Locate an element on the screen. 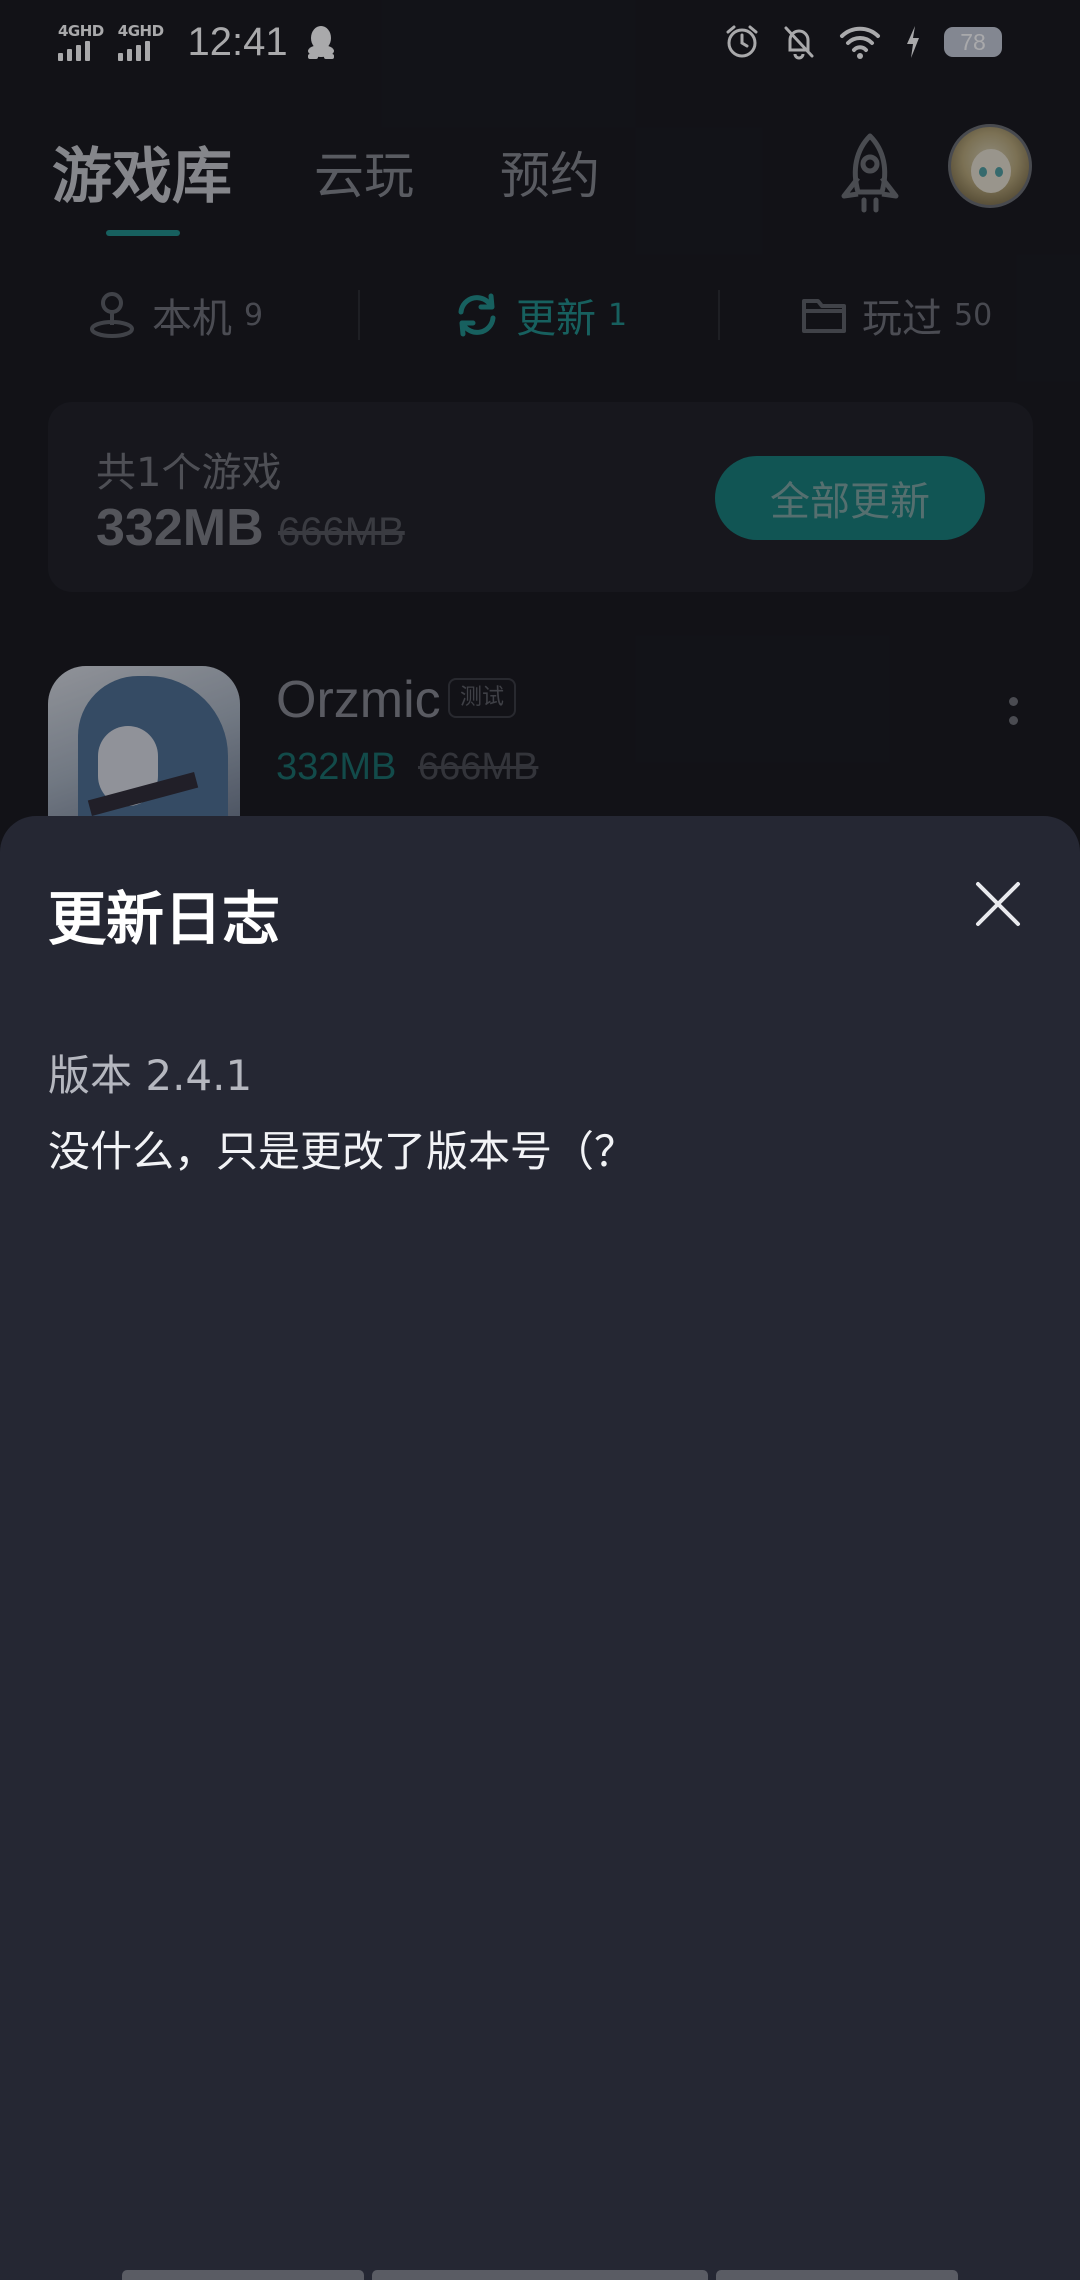 The width and height of the screenshot is (1080, 2280). close-icon is located at coordinates (998, 904).